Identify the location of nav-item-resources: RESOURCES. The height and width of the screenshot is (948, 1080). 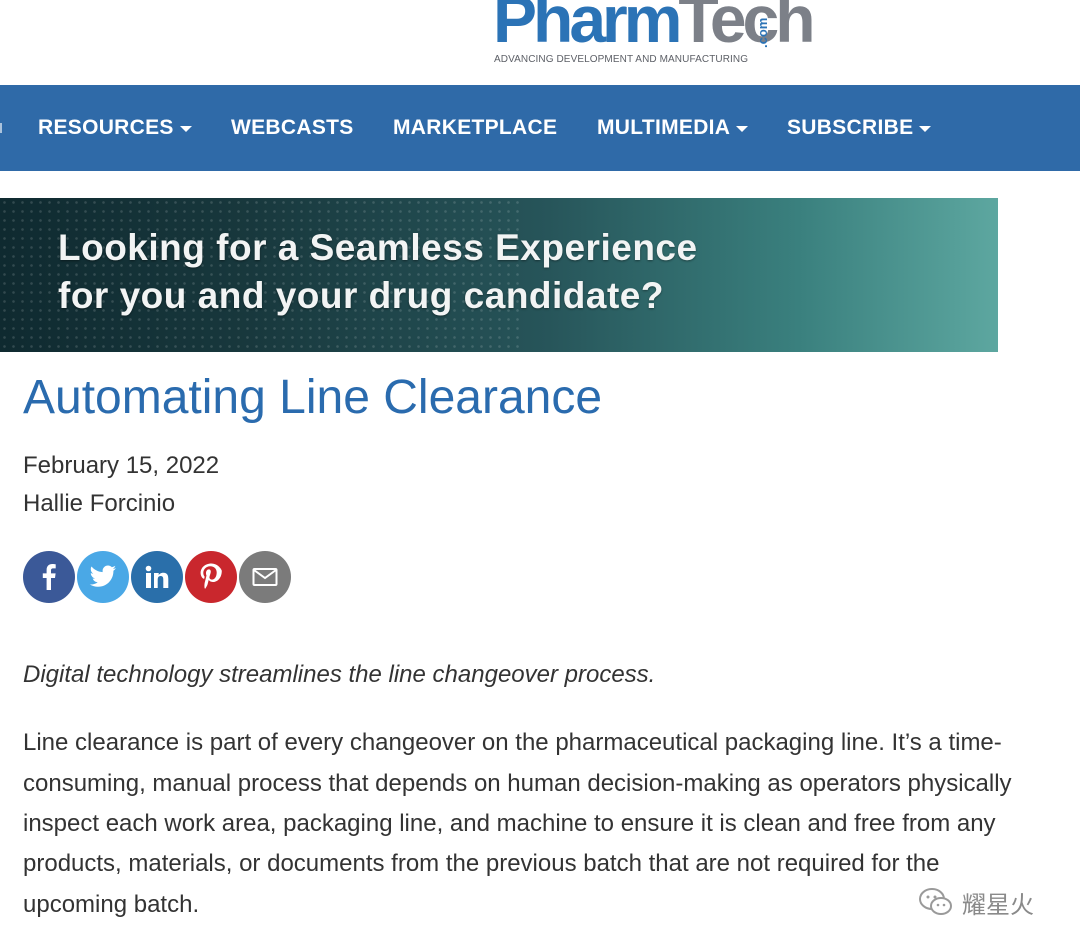
(115, 128).